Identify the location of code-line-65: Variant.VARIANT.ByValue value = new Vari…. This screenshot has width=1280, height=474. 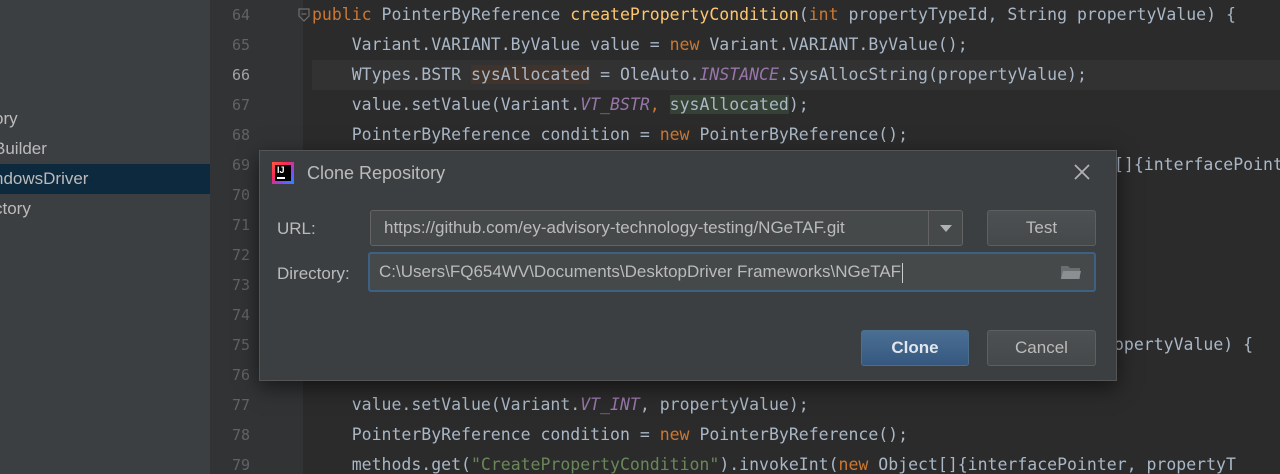
(640, 44).